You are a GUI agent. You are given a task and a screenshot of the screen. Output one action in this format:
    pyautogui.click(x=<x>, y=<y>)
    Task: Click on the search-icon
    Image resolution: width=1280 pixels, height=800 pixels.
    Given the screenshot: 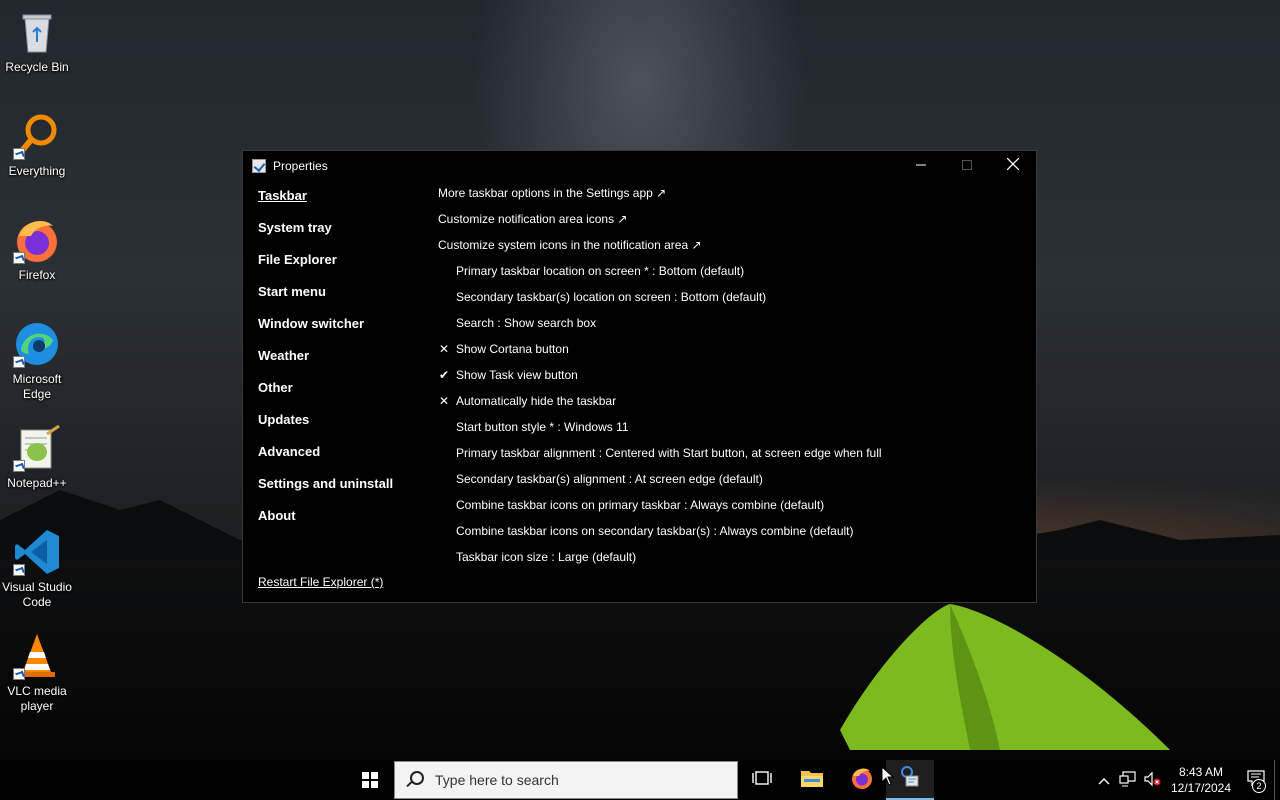 What is the action you would take?
    pyautogui.click(x=414, y=780)
    